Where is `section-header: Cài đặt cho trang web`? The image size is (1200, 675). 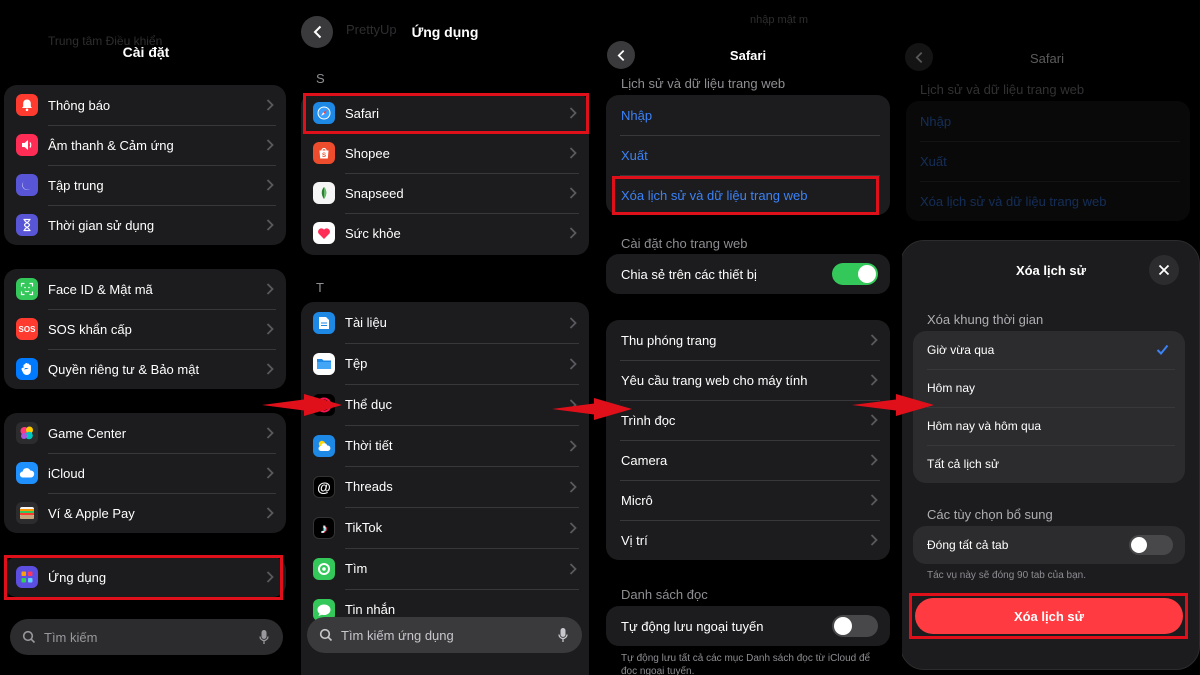
section-header: Cài đặt cho trang web is located at coordinates (684, 243).